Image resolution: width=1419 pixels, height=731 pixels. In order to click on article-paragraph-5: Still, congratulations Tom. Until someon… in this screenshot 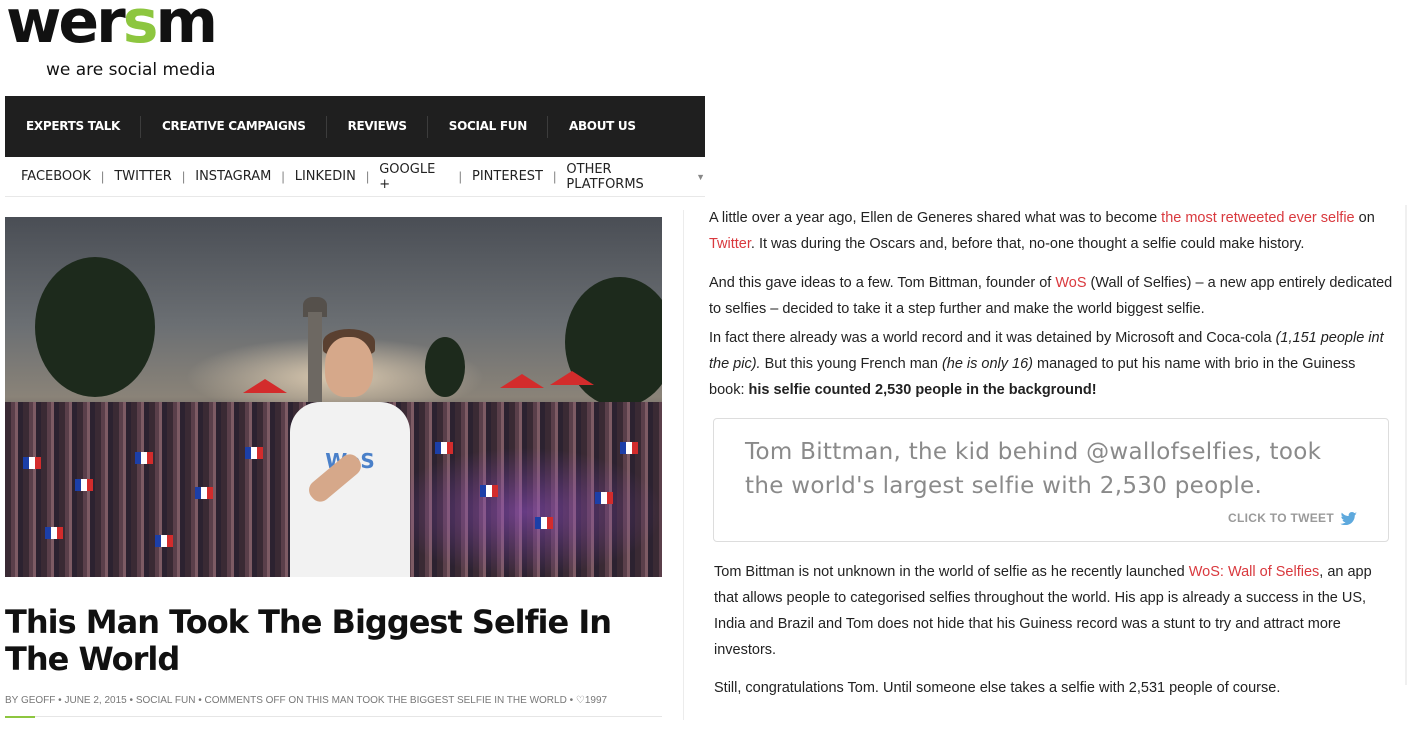, I will do `click(997, 688)`.